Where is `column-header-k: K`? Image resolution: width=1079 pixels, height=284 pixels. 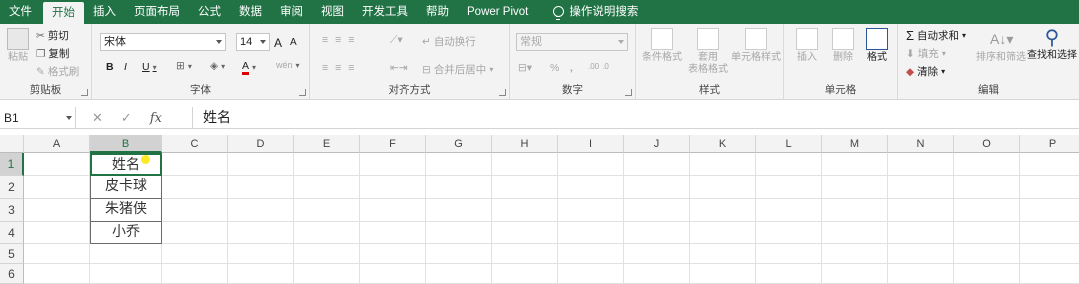 column-header-k: K is located at coordinates (723, 144).